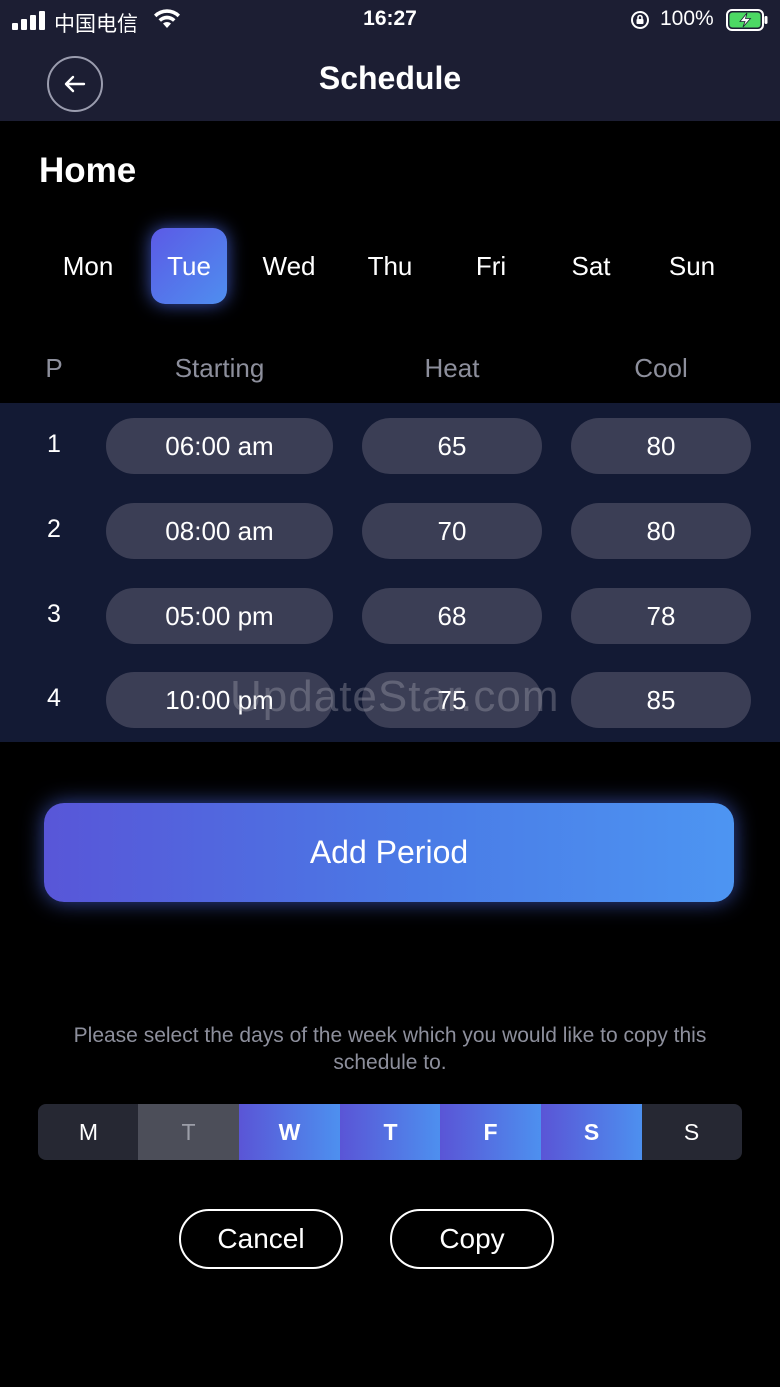 This screenshot has width=780, height=1387. I want to click on period-number: 3, so click(54, 614).